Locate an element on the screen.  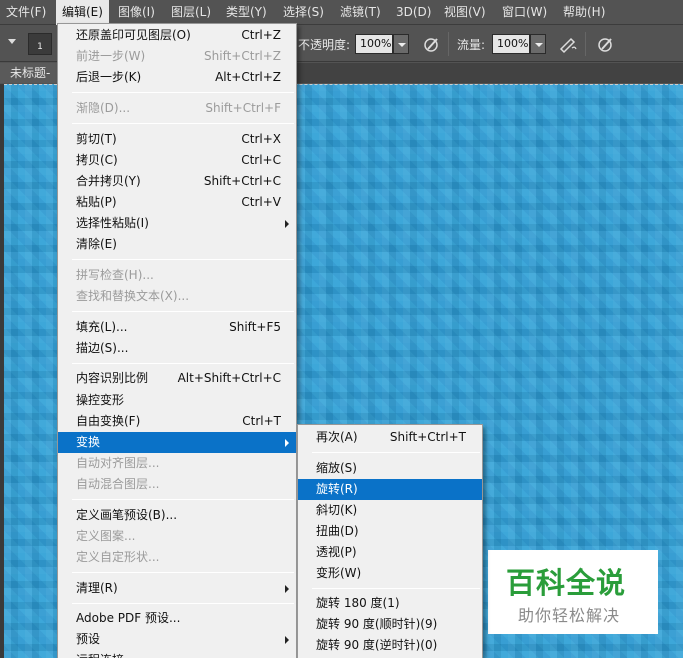
menu-type: 类型(Y) is located at coordinates (246, 12).